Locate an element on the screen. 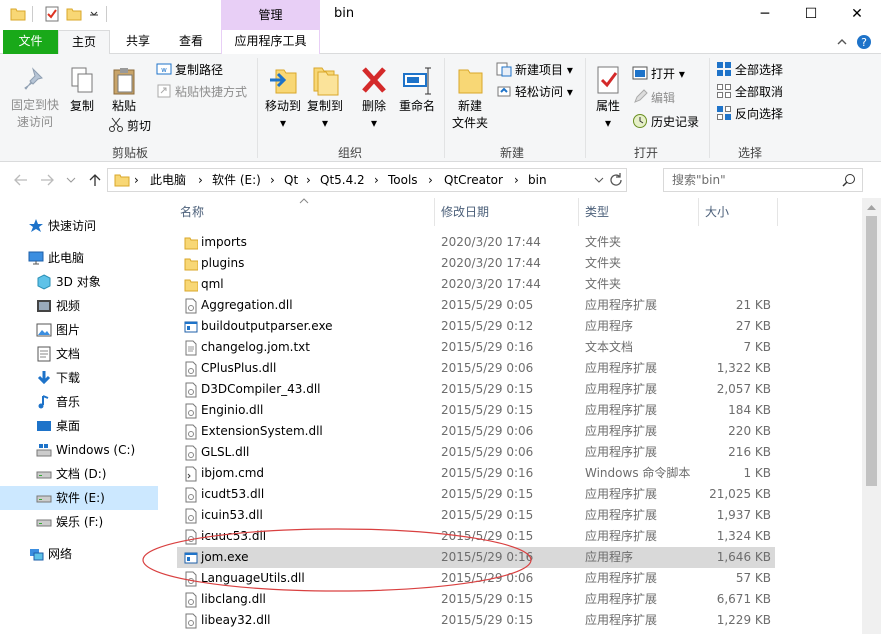  tab-app-tools: 应用程序工具 is located at coordinates (270, 42).